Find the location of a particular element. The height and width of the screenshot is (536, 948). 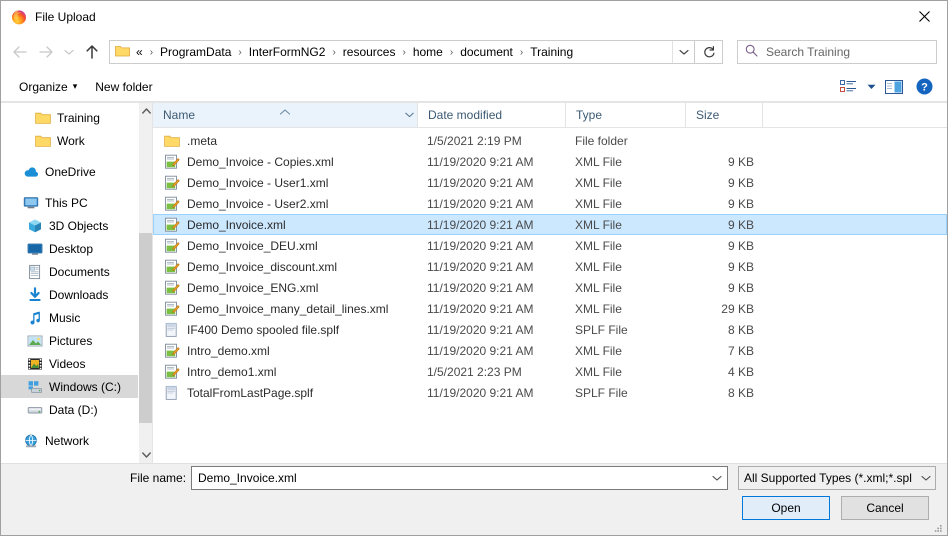

breadcrumb-item-home: home is located at coordinates (428, 52).